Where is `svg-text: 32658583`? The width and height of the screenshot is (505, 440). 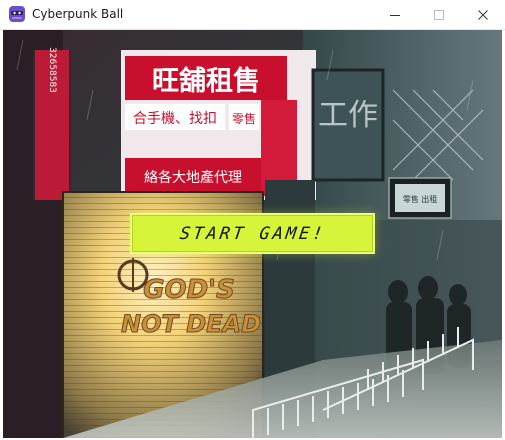 svg-text: 32658583 is located at coordinates (52, 70).